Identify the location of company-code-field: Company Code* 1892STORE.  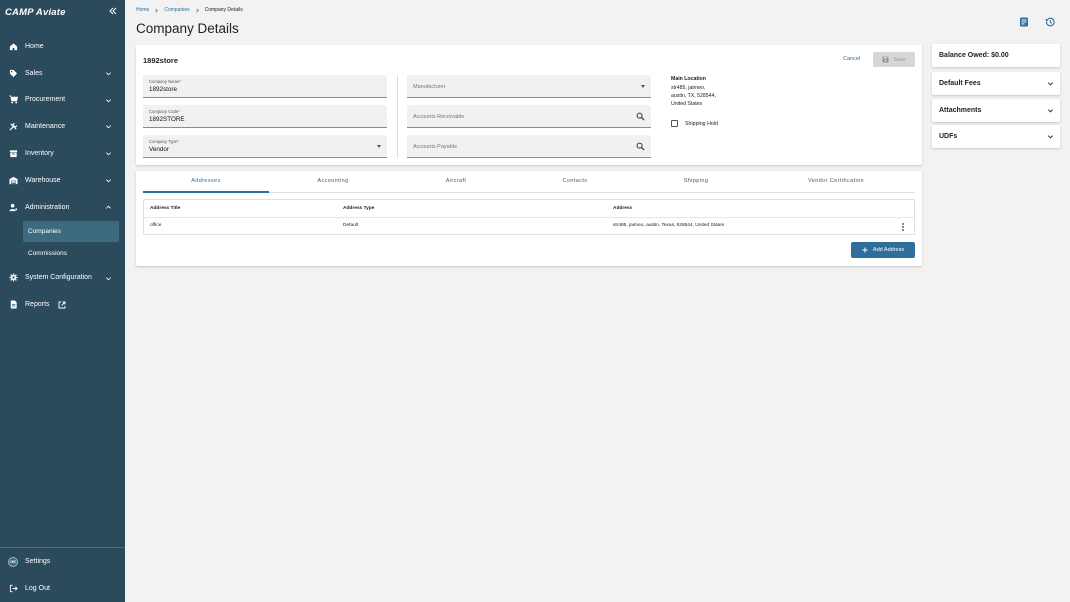
(265, 116).